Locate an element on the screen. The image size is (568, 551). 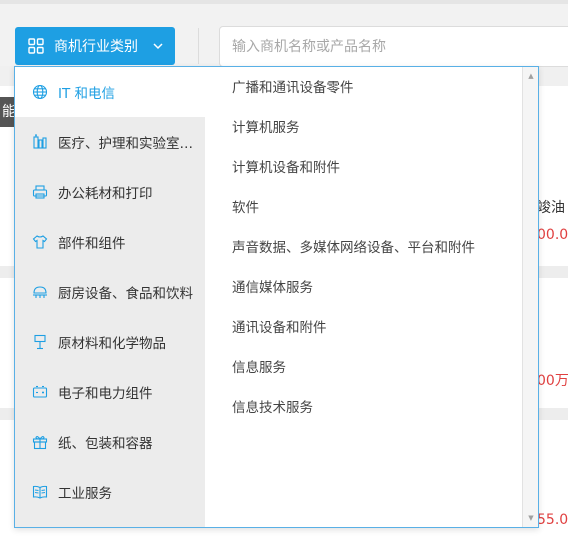
category-item-medical: 医疗、护理和实验室设备 is located at coordinates (110, 142).